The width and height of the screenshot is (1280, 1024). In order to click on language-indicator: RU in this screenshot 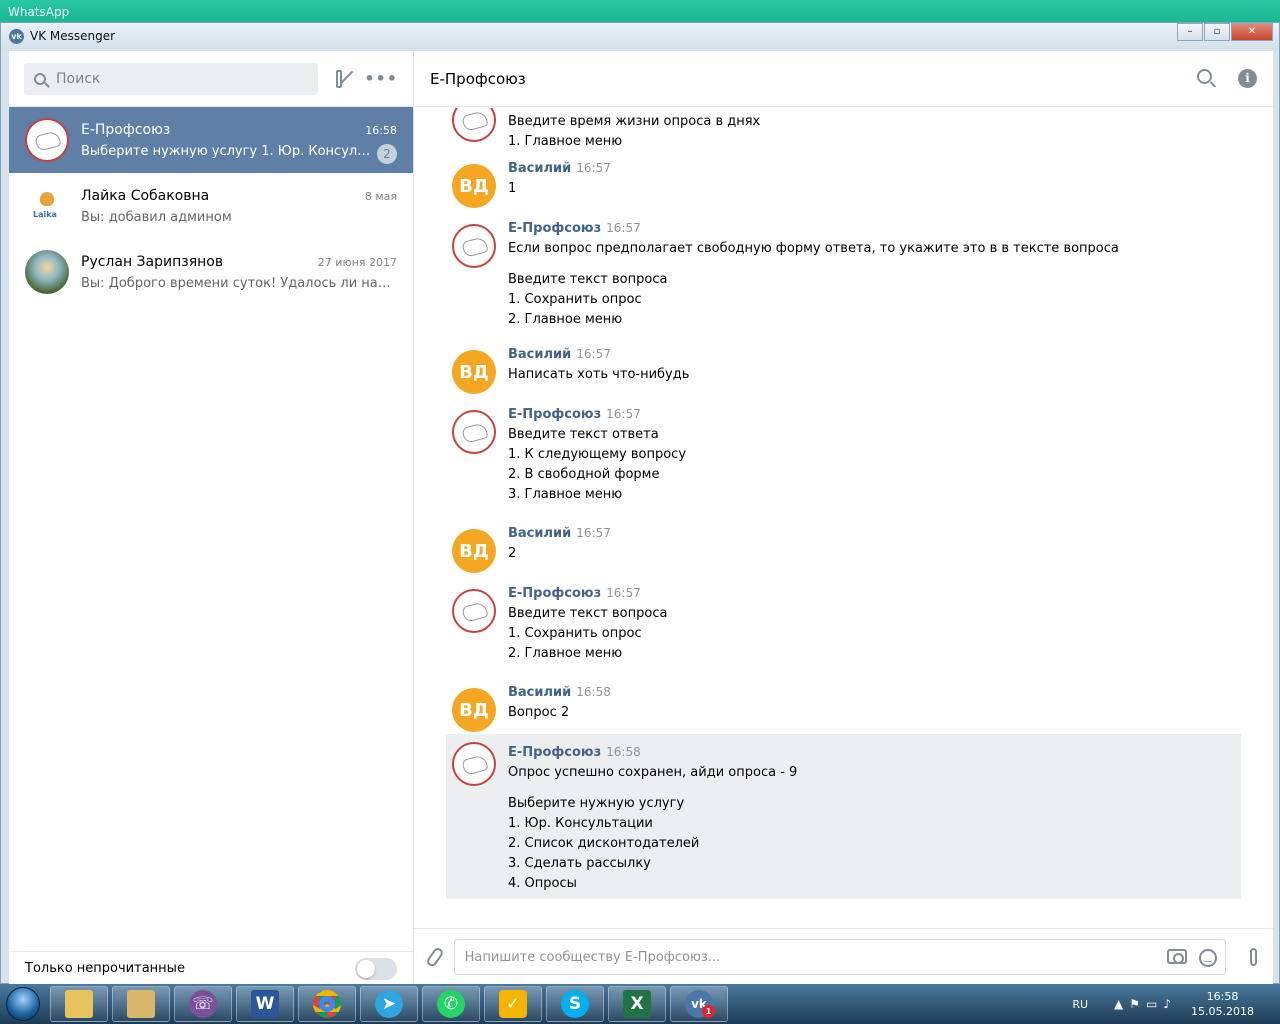, I will do `click(1080, 1004)`.